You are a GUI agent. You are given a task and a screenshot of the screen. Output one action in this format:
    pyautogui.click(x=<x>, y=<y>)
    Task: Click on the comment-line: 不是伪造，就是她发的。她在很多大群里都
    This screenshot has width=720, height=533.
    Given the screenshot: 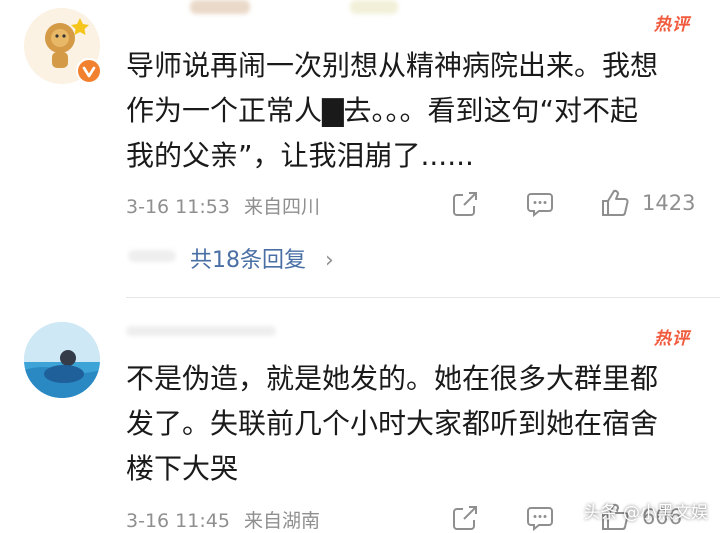 What is the action you would take?
    pyautogui.click(x=392, y=378)
    